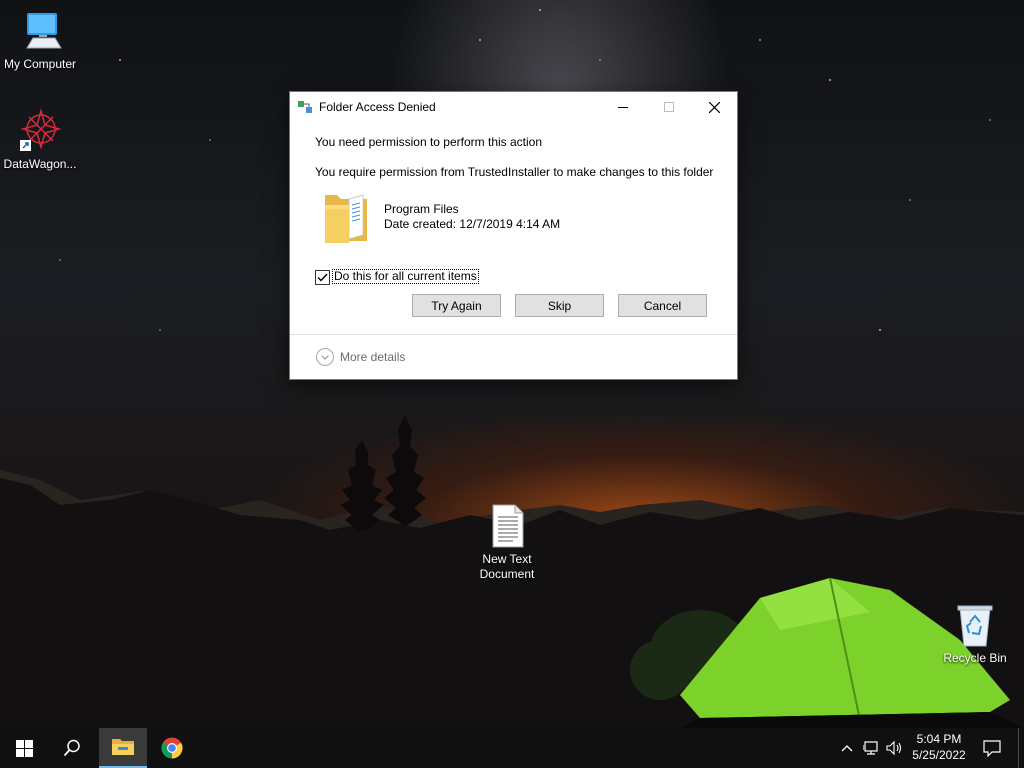 The image size is (1024, 768). I want to click on minimize-icon, so click(623, 107).